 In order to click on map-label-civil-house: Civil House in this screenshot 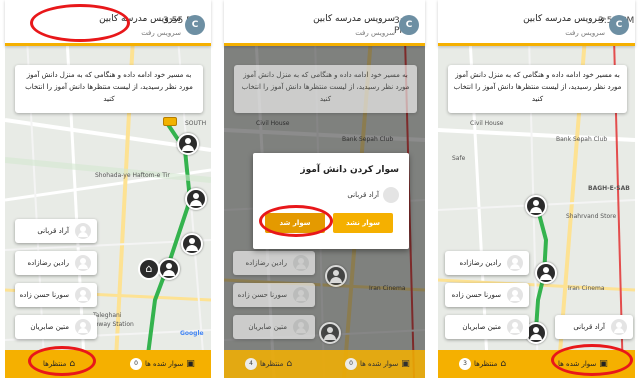, I will do `click(487, 123)`.